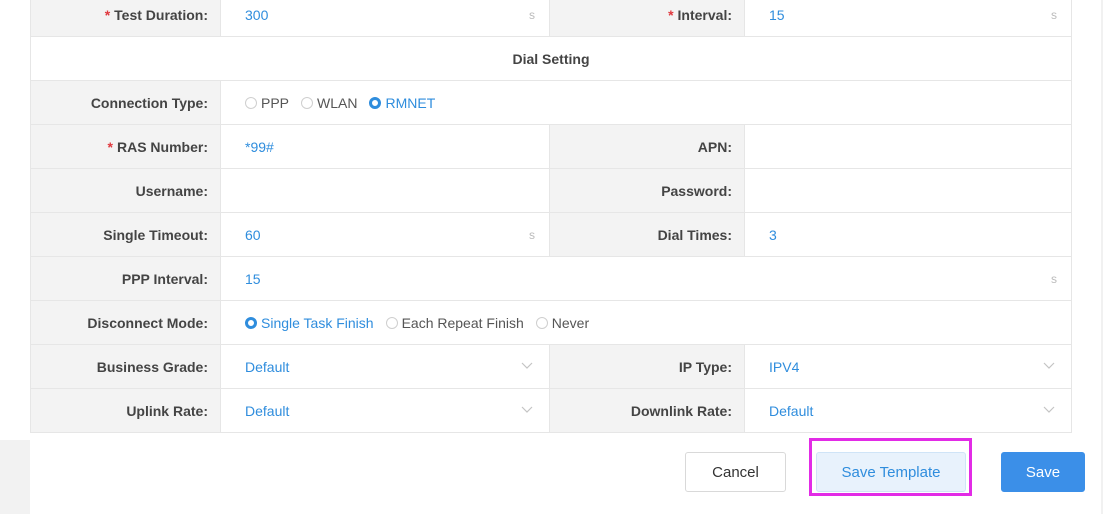  What do you see at coordinates (908, 367) in the screenshot?
I see `ip-type-select: IPV4` at bounding box center [908, 367].